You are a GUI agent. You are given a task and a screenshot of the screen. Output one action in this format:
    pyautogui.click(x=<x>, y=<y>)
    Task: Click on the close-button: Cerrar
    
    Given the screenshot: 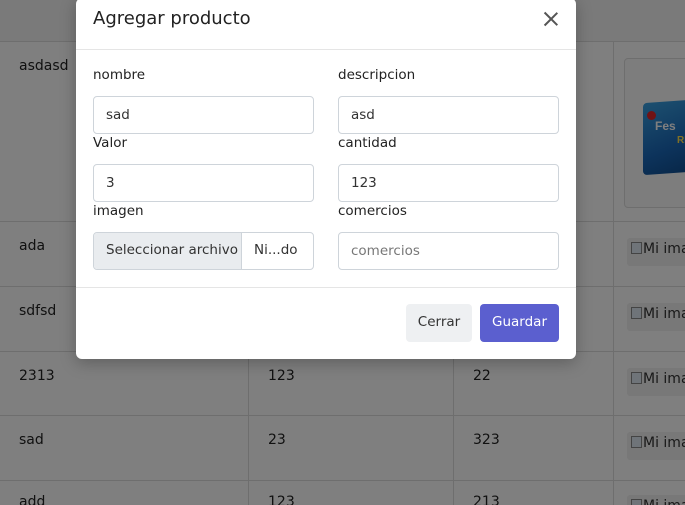 What is the action you would take?
    pyautogui.click(x=439, y=323)
    